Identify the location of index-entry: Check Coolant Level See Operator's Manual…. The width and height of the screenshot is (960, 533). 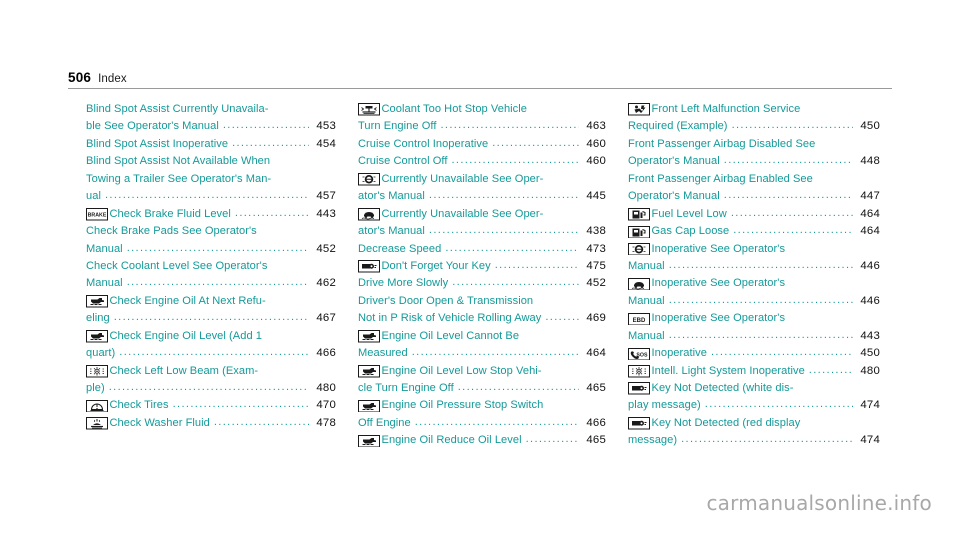
(211, 275).